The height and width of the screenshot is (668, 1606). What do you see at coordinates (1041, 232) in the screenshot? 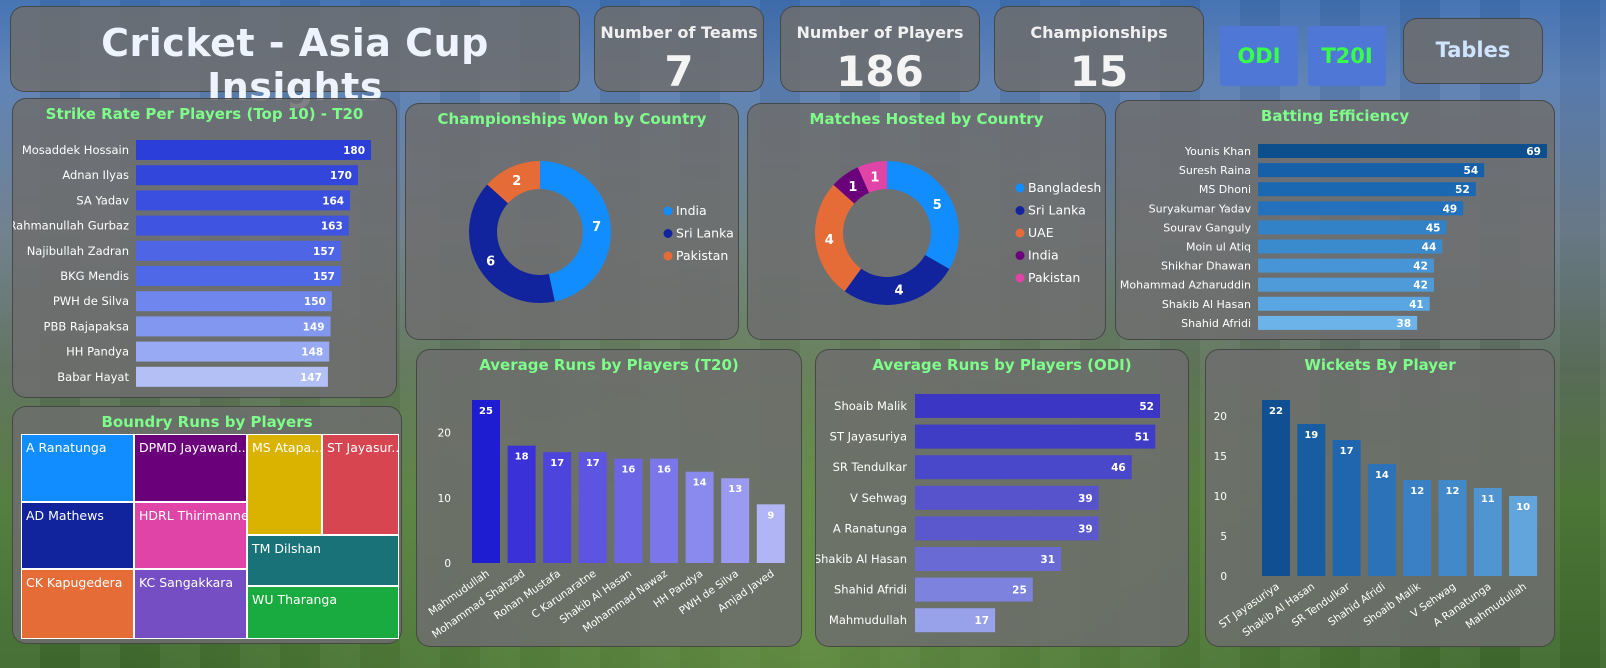
I see `legend-label: UAE` at bounding box center [1041, 232].